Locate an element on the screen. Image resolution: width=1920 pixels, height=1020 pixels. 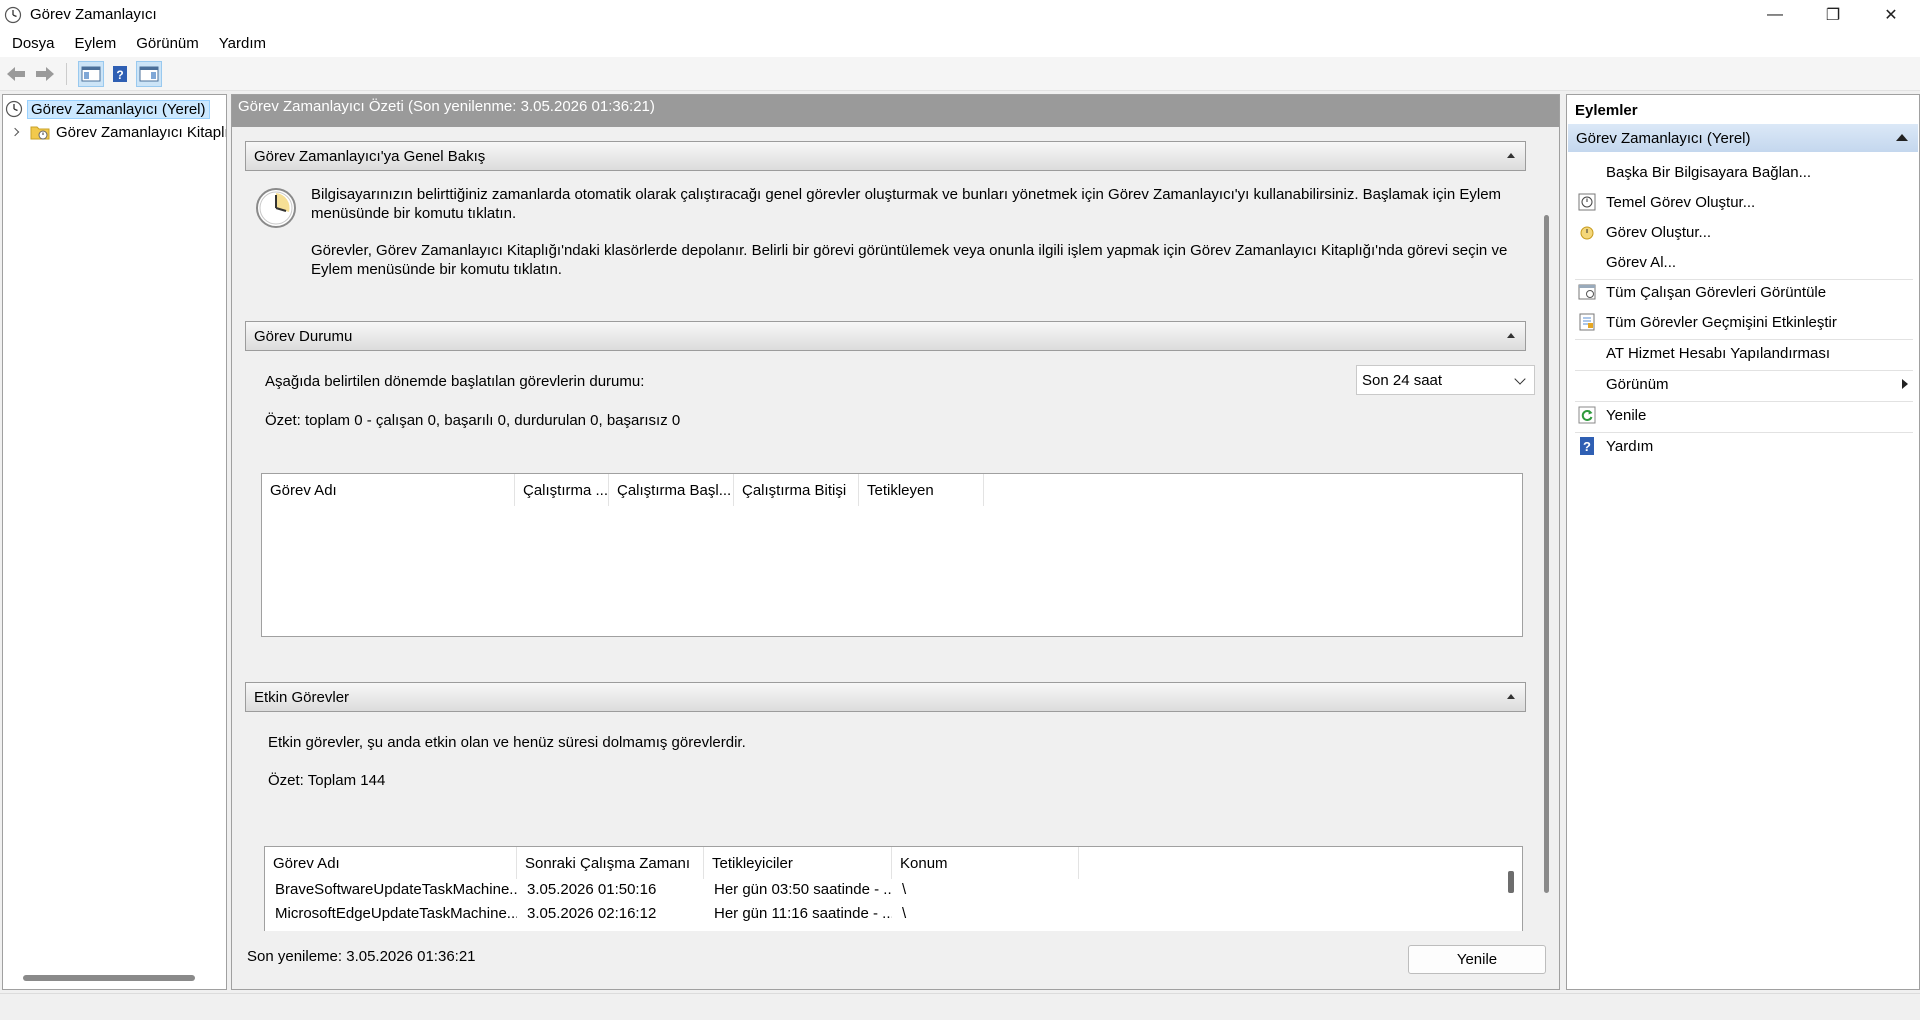
history-icon is located at coordinates (1587, 322).